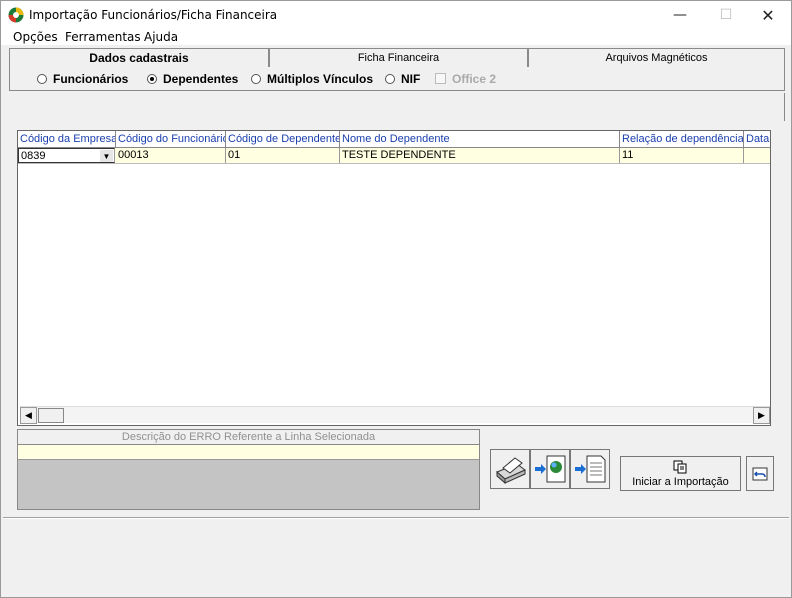  I want to click on radio-label: Dependentes, so click(201, 79).